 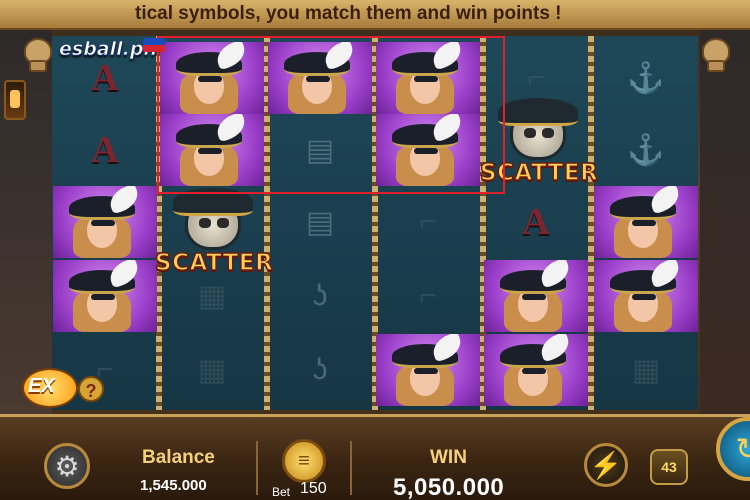 What do you see at coordinates (214, 262) in the screenshot?
I see `scatter-label: SCATTER` at bounding box center [214, 262].